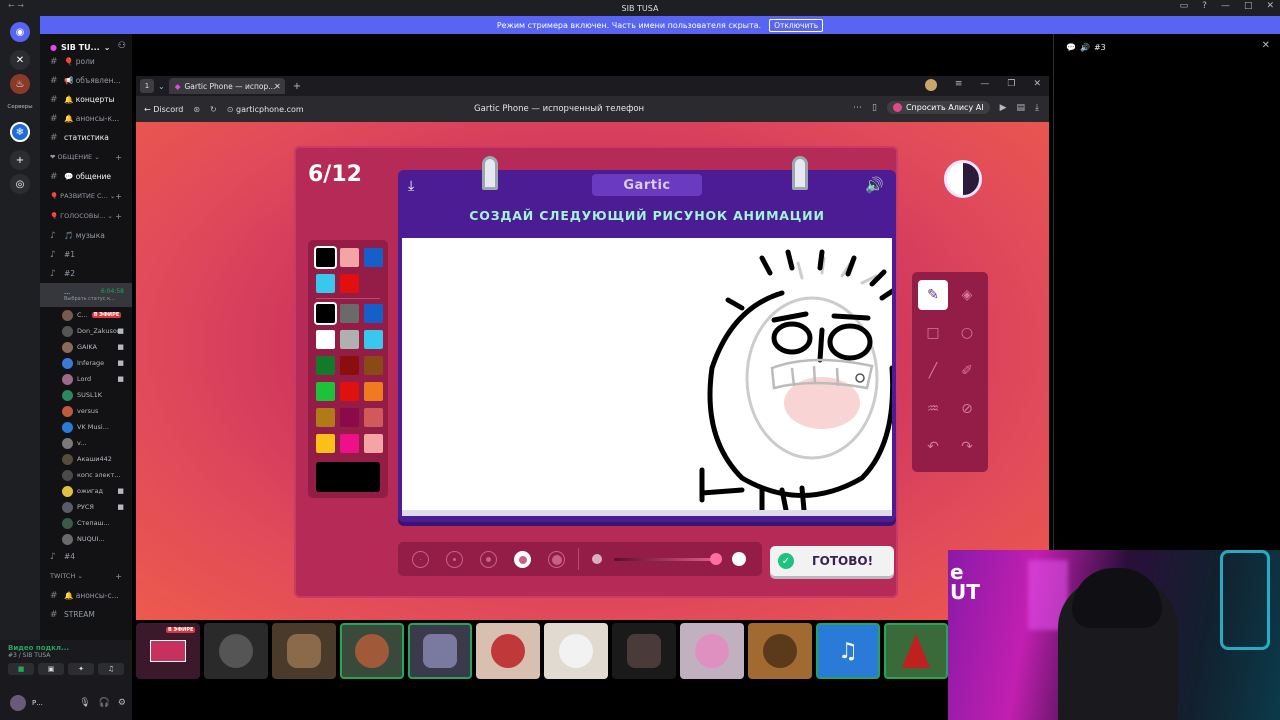  What do you see at coordinates (959, 85) in the screenshot?
I see `menu-icon: ≡` at bounding box center [959, 85].